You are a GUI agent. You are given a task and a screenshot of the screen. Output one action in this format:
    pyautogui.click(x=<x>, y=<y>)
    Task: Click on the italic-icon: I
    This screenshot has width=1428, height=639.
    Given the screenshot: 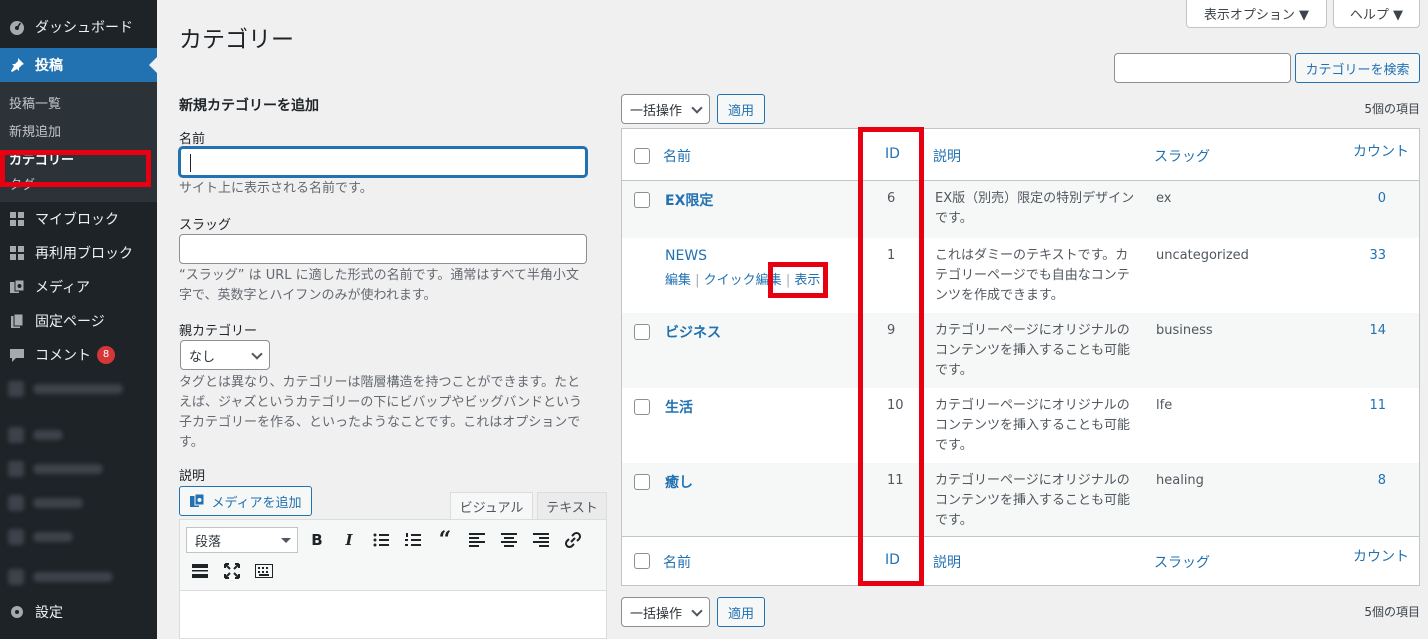 What is the action you would take?
    pyautogui.click(x=349, y=540)
    